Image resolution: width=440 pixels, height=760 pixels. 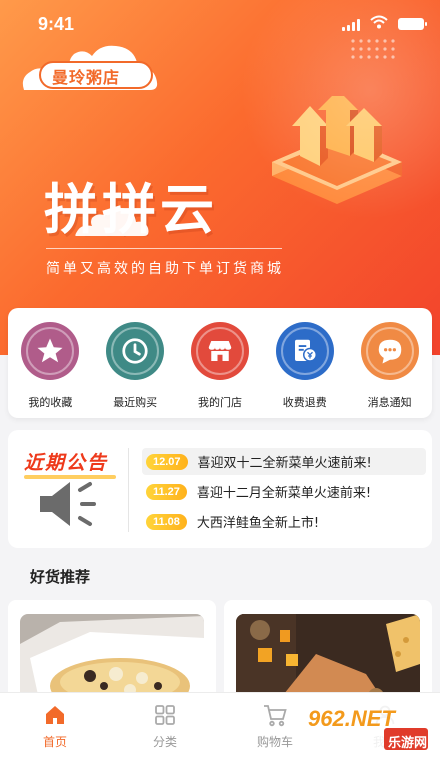 I want to click on chat-icon, so click(x=389, y=351).